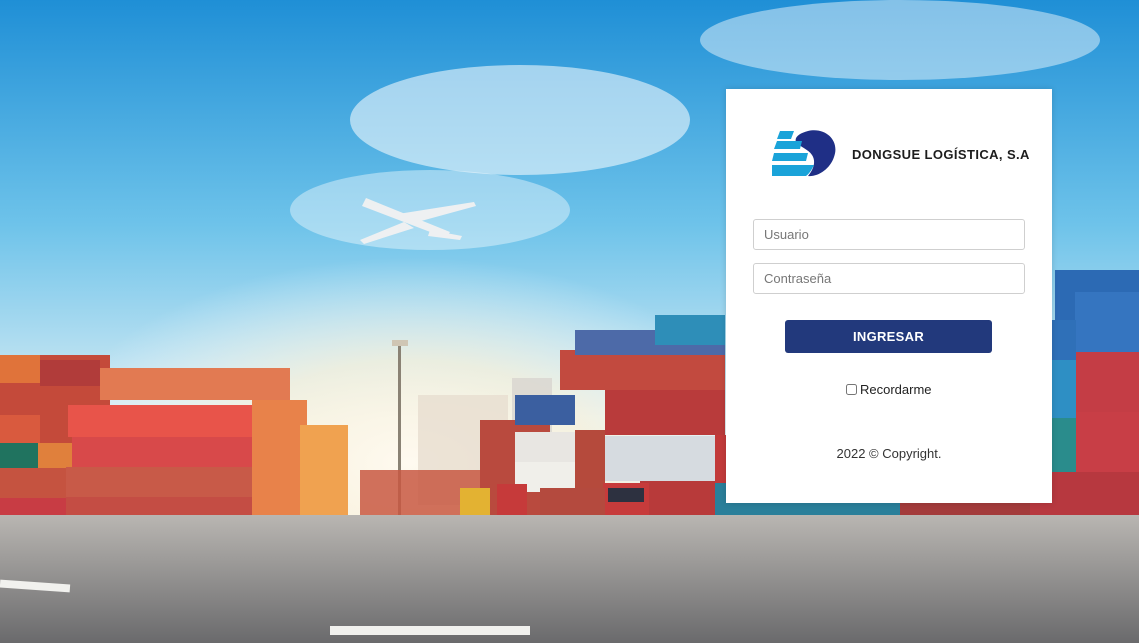 The image size is (1139, 643). What do you see at coordinates (889, 234) in the screenshot?
I see `username-input` at bounding box center [889, 234].